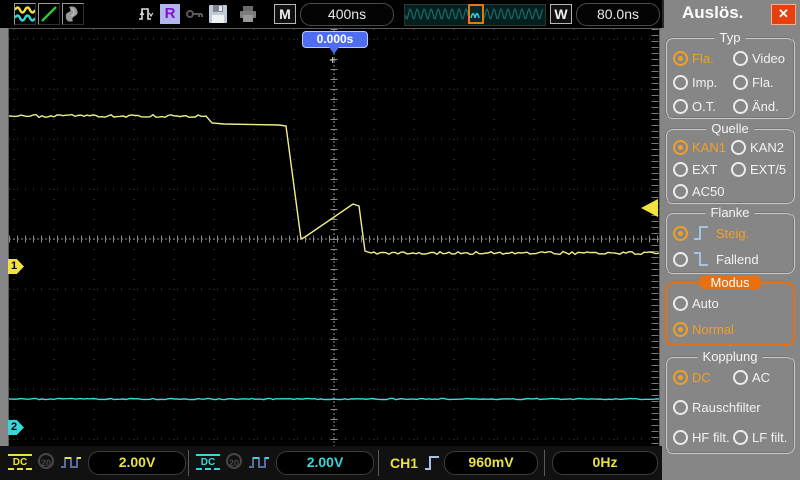 Image resolution: width=800 pixels, height=480 pixels. I want to click on trigger-position-strip, so click(475, 15).